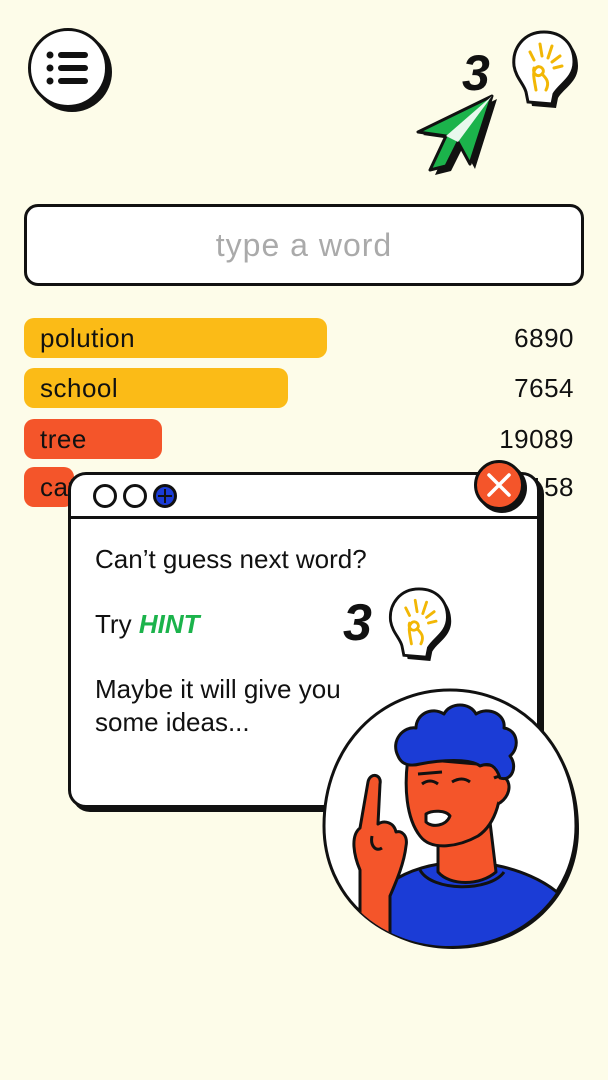 Image resolution: width=608 pixels, height=1080 pixels. Describe the element at coordinates (165, 495) in the screenshot. I see `window-dot-plus-icon` at that location.